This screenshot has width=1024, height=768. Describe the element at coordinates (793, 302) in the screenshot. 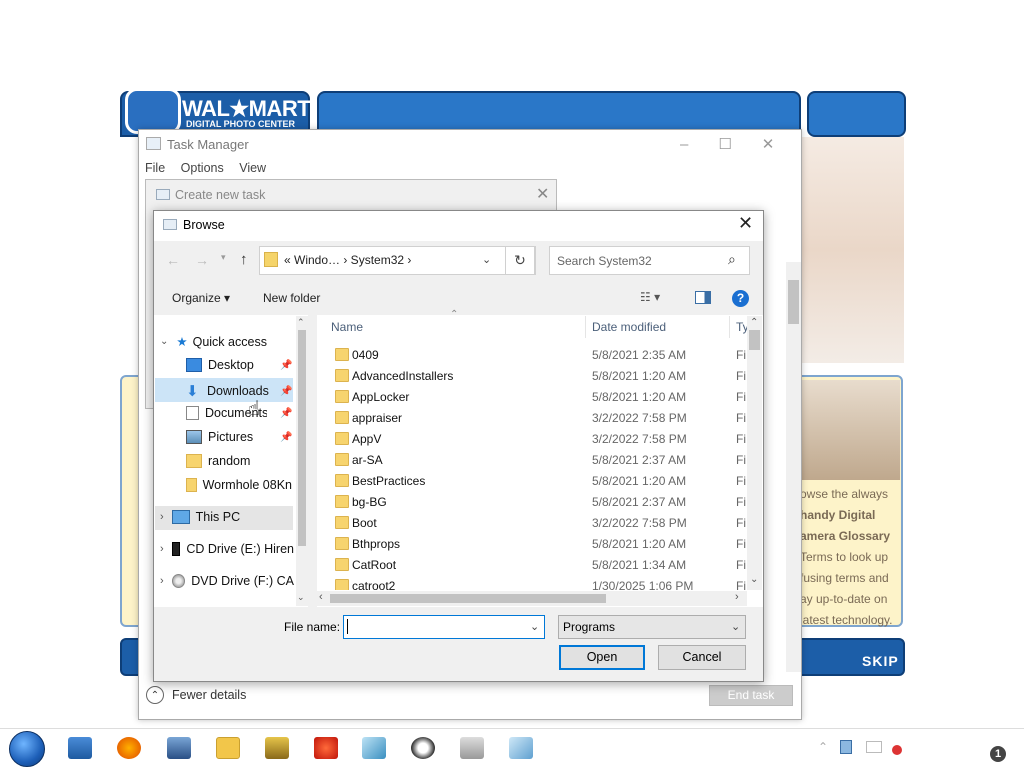

I see `task-manager-scroll-thumb` at that location.